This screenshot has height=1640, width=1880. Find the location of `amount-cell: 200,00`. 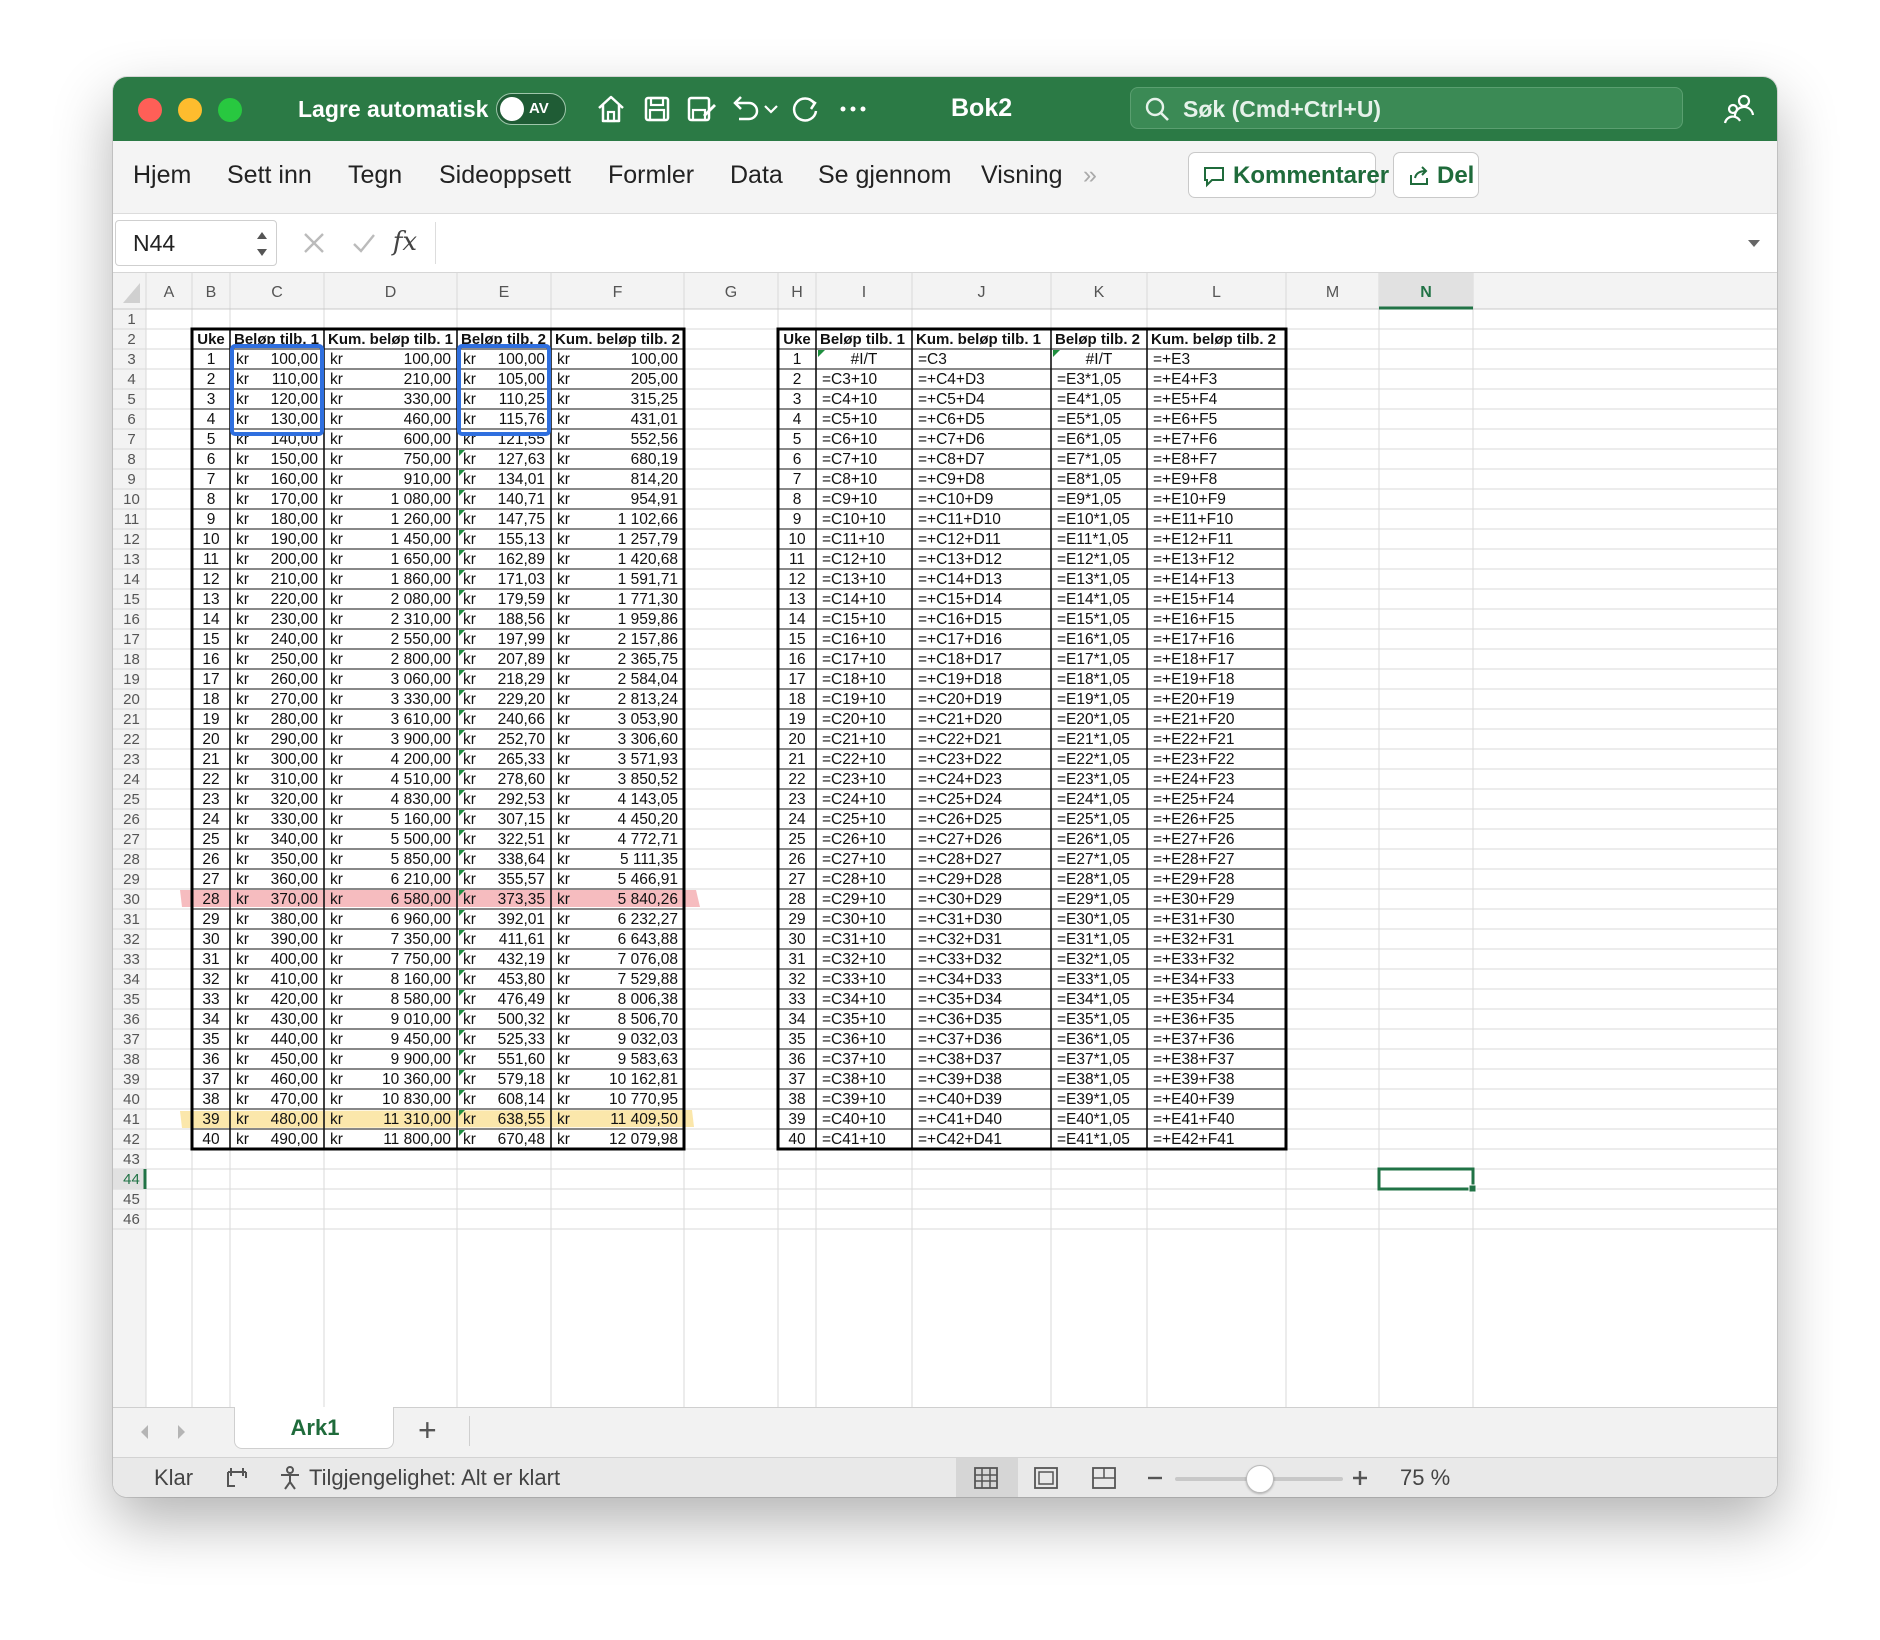

amount-cell: 200,00 is located at coordinates (295, 559).